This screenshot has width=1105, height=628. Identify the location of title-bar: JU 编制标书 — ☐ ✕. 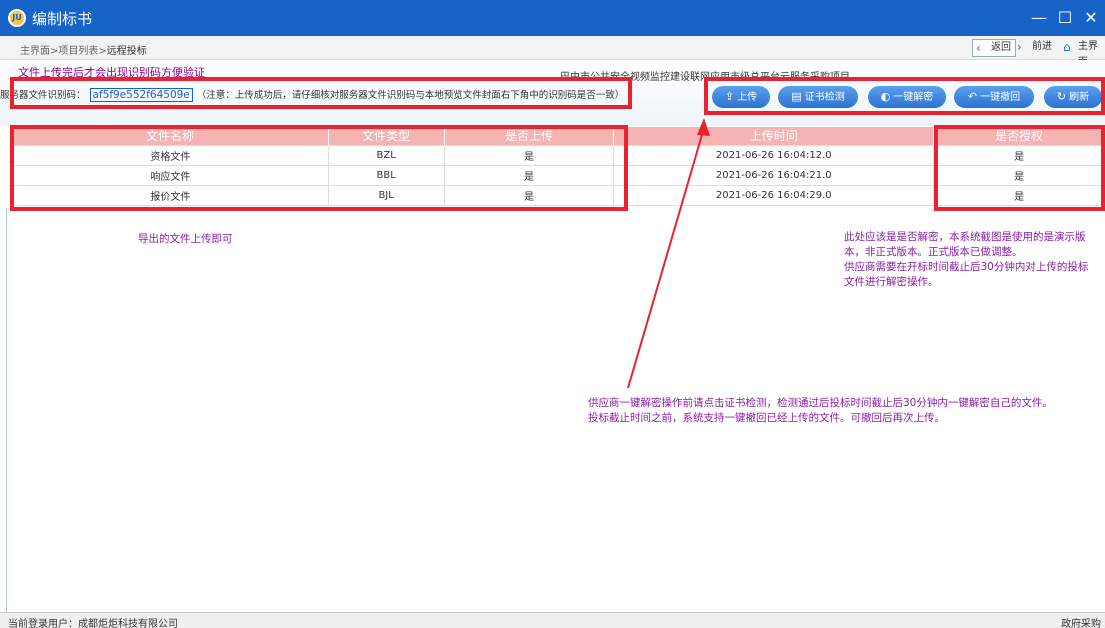
(552, 18).